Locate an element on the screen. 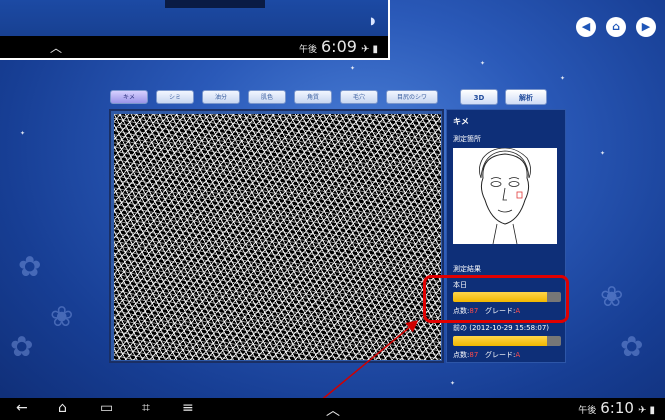 The width and height of the screenshot is (665, 420). face-diagram is located at coordinates (505, 196).